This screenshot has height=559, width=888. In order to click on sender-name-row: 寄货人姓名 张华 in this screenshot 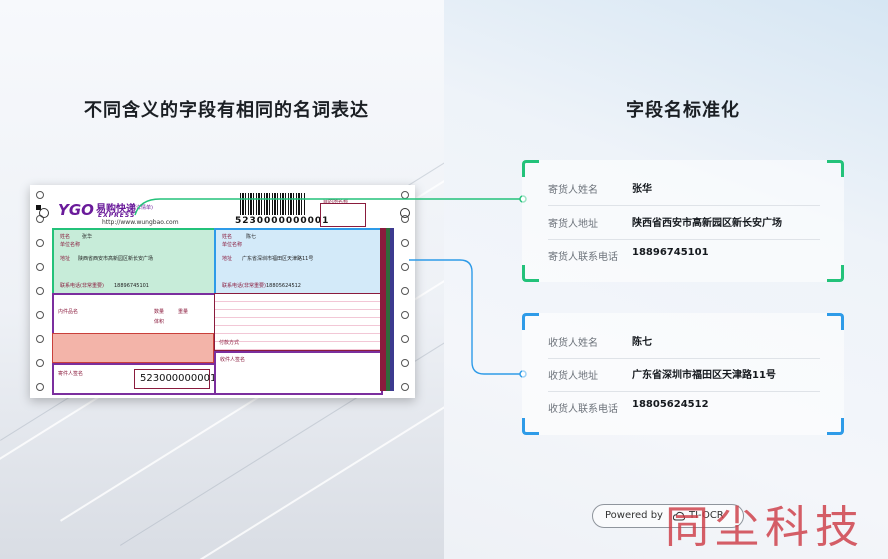, I will do `click(684, 189)`.